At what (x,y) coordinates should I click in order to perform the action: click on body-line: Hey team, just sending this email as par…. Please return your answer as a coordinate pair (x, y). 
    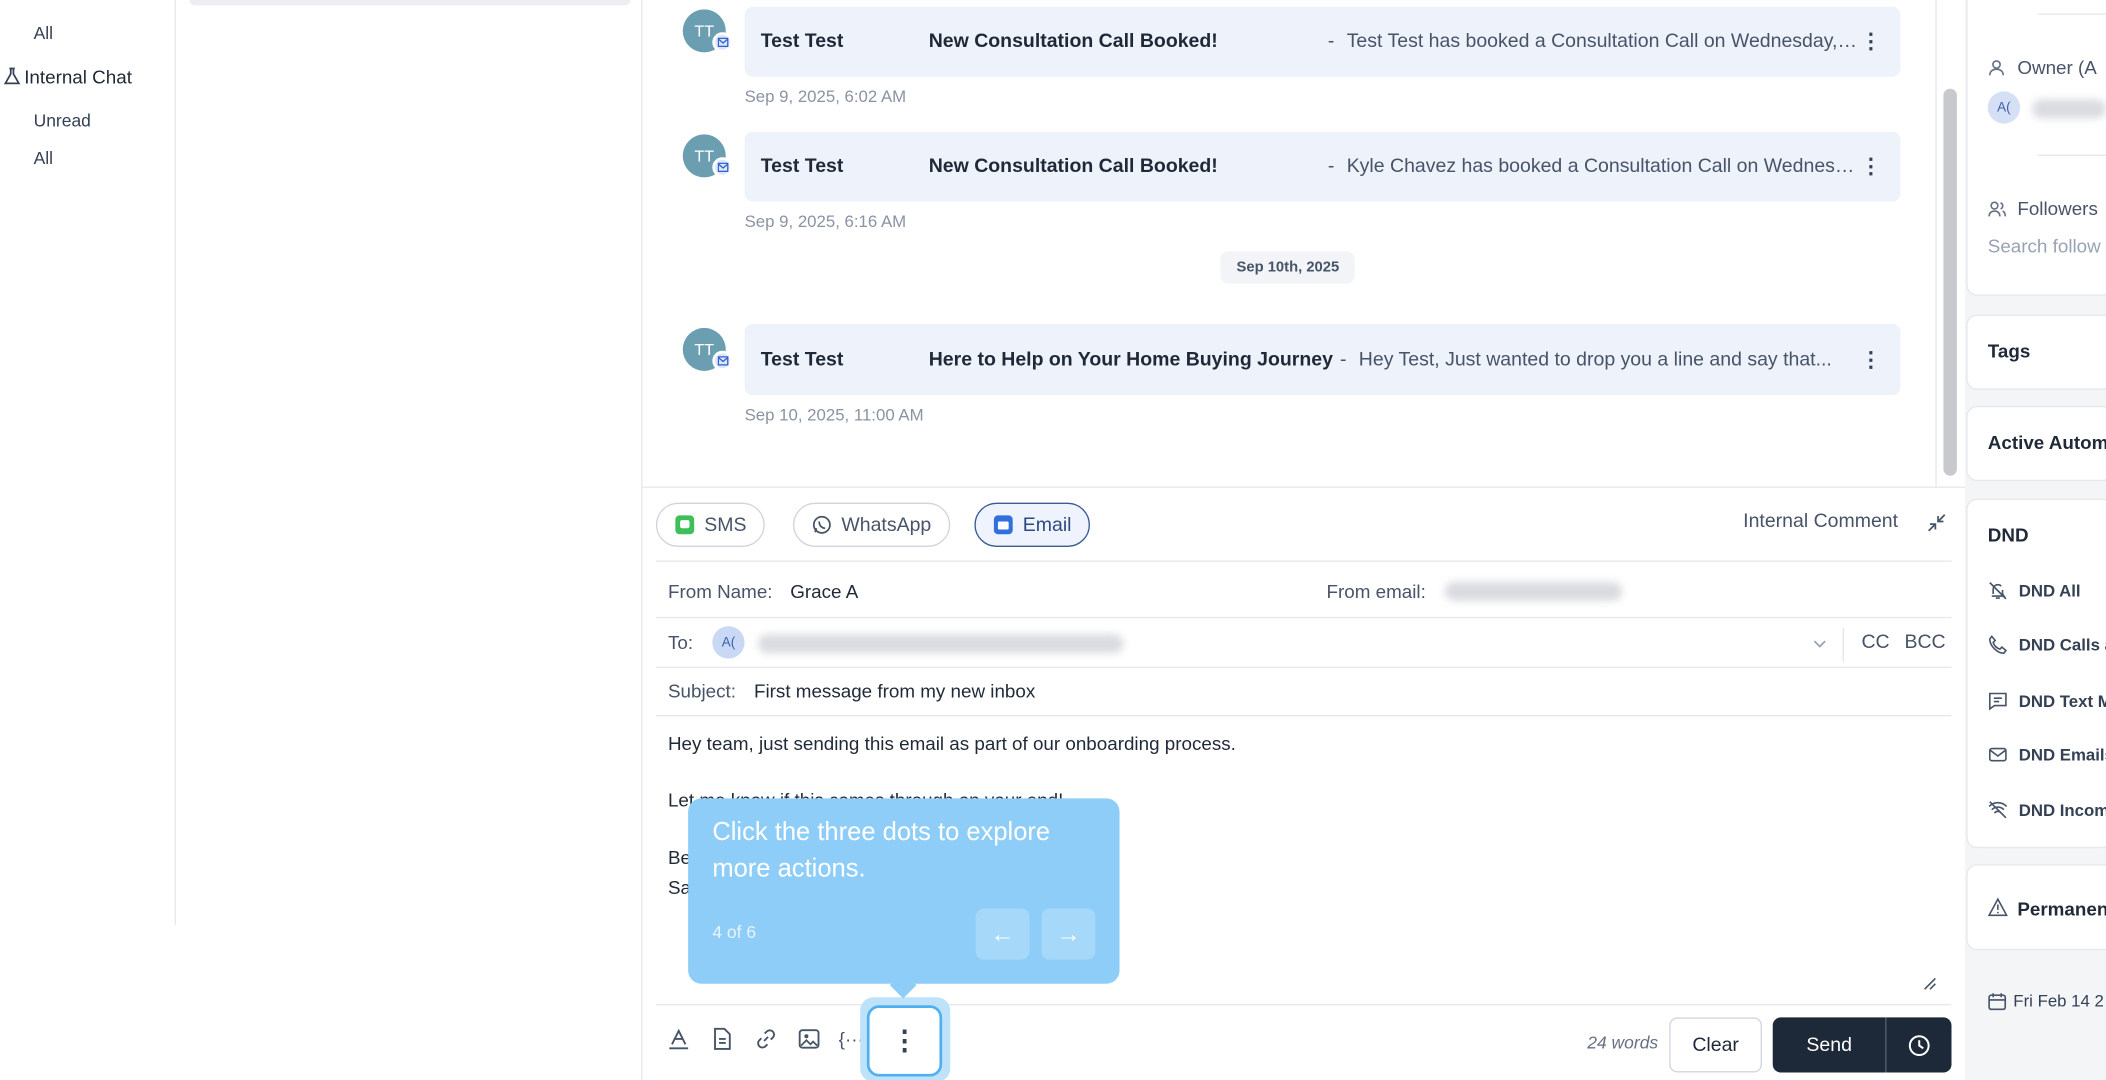
    Looking at the image, I should click on (951, 743).